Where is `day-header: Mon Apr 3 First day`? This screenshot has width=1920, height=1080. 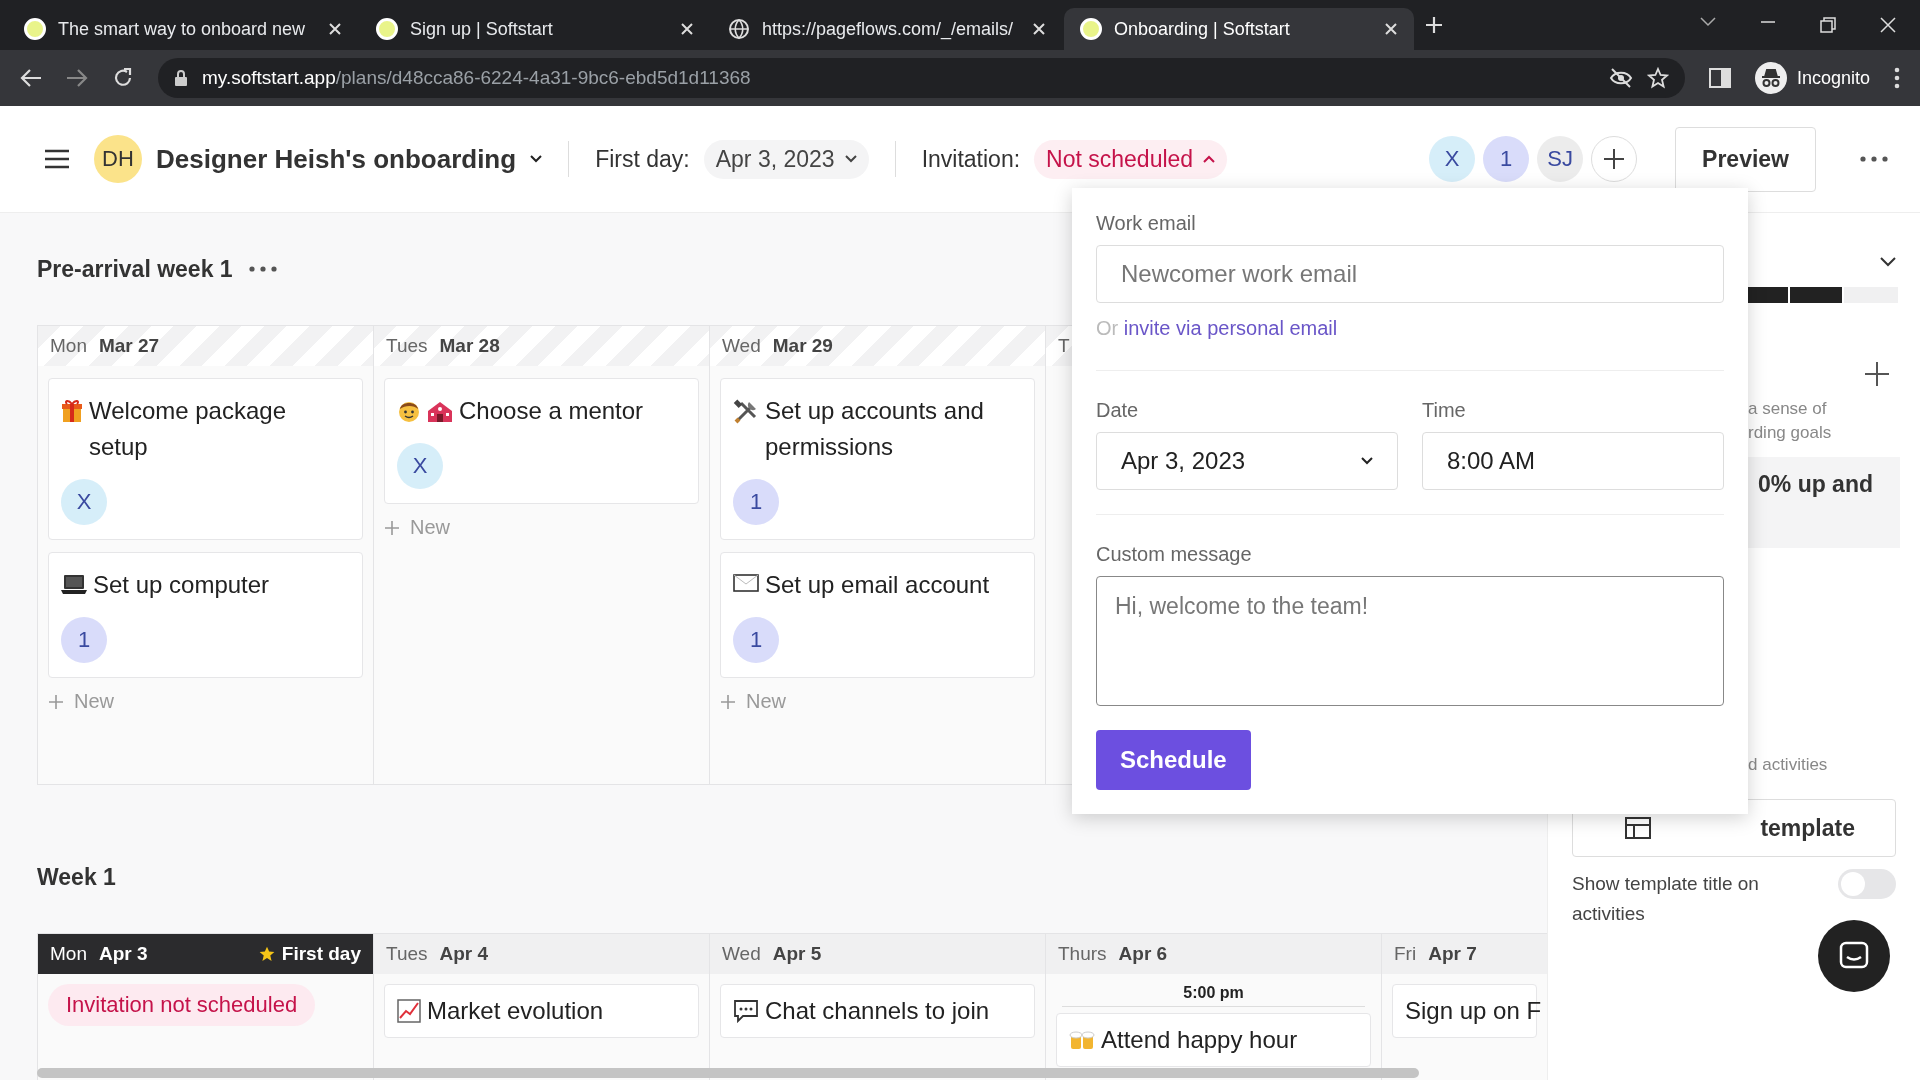 day-header: Mon Apr 3 First day is located at coordinates (205, 954).